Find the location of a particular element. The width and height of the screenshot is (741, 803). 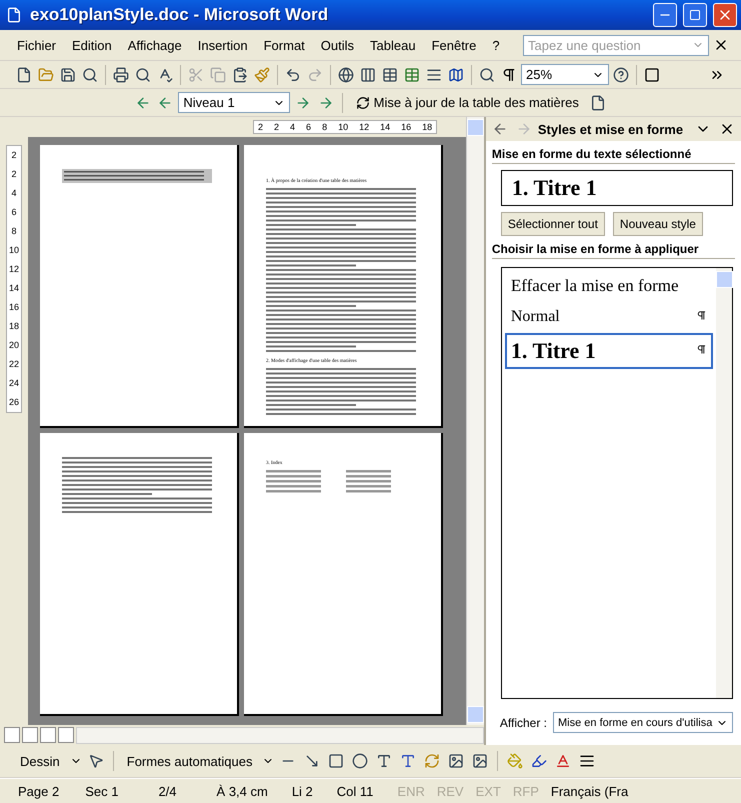

page-view-button is located at coordinates (48, 735).